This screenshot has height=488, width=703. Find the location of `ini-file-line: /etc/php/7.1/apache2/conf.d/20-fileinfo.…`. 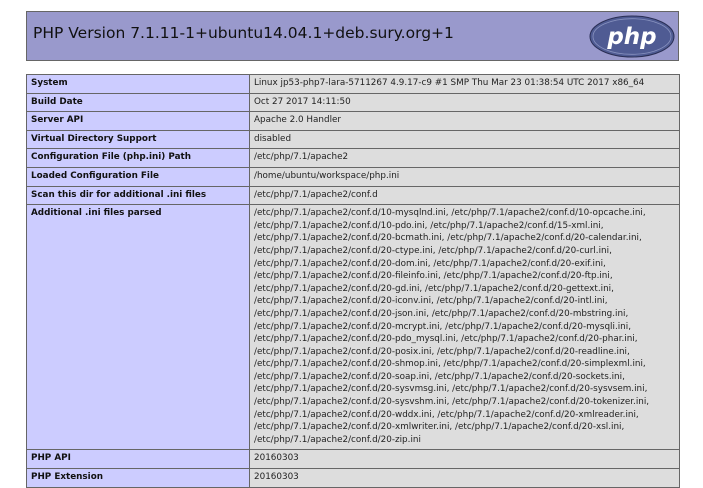

ini-file-line: /etc/php/7.1/apache2/conf.d/20-fileinfo.… is located at coordinates (433, 276).